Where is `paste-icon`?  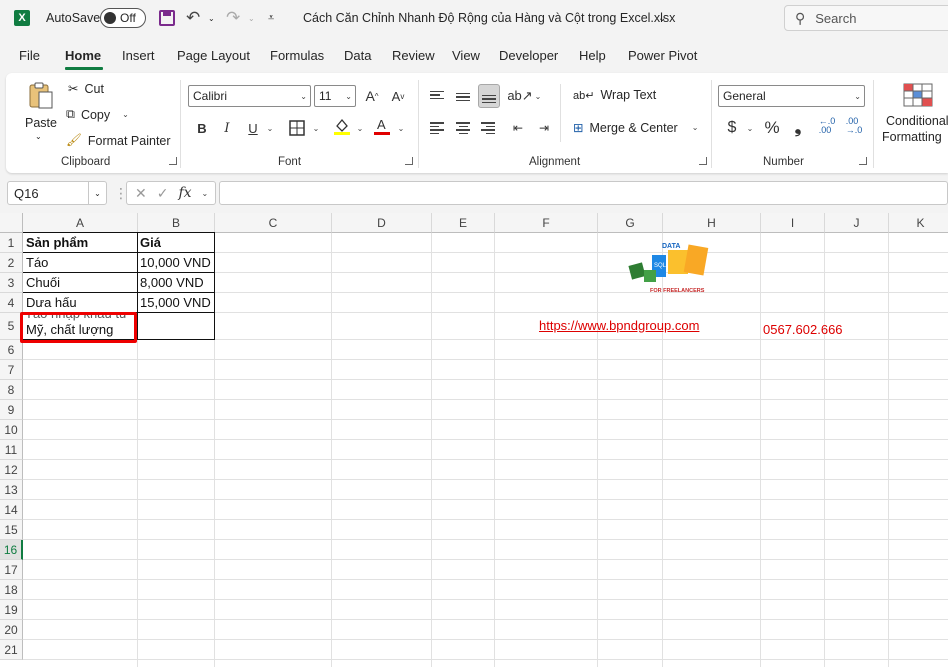 paste-icon is located at coordinates (41, 96).